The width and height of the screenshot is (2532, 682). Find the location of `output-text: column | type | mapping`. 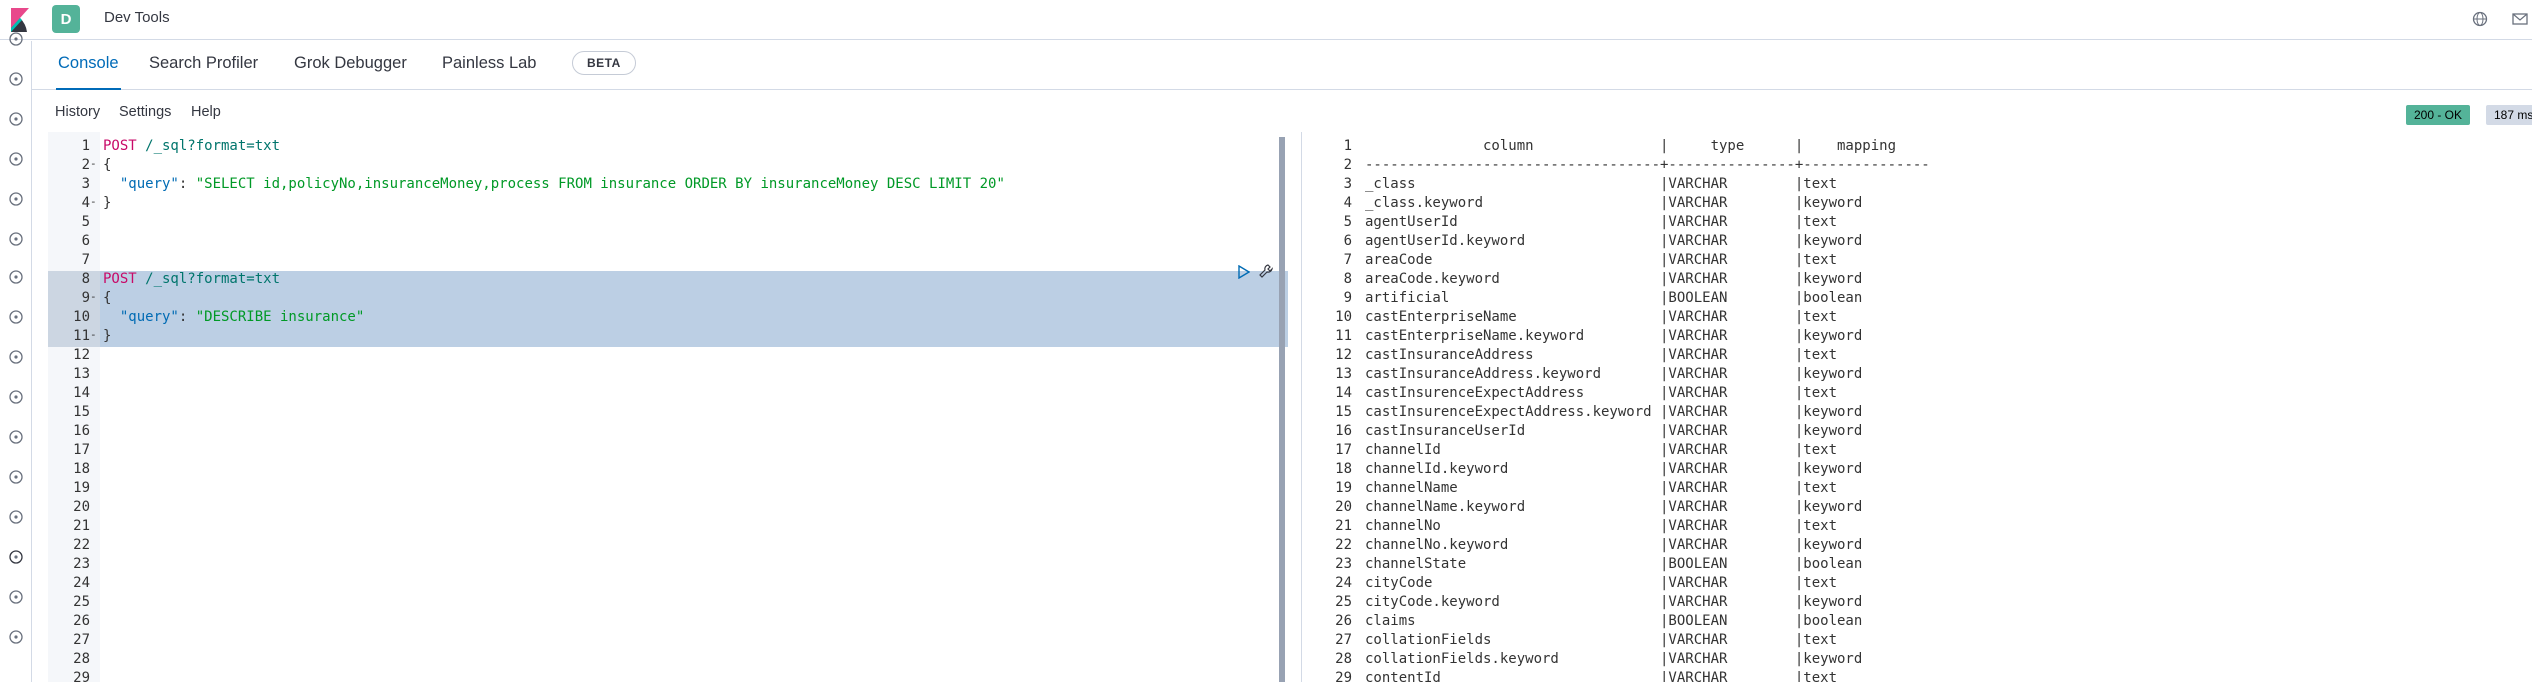

output-text: column | type | mapping is located at coordinates (1631, 146).